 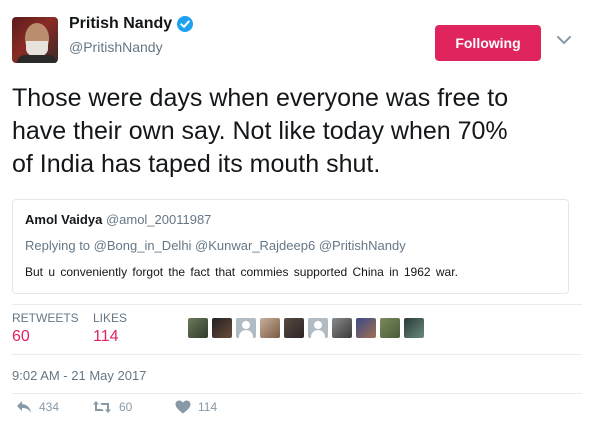 What do you see at coordinates (488, 43) in the screenshot?
I see `following-button: Following` at bounding box center [488, 43].